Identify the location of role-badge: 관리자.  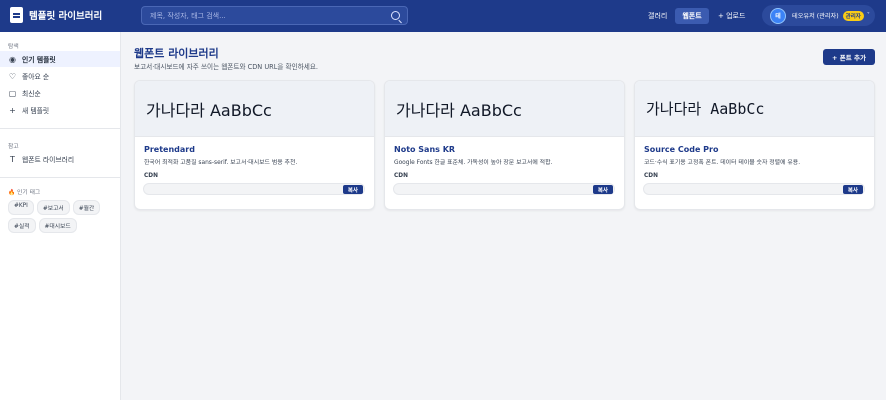
(853, 15).